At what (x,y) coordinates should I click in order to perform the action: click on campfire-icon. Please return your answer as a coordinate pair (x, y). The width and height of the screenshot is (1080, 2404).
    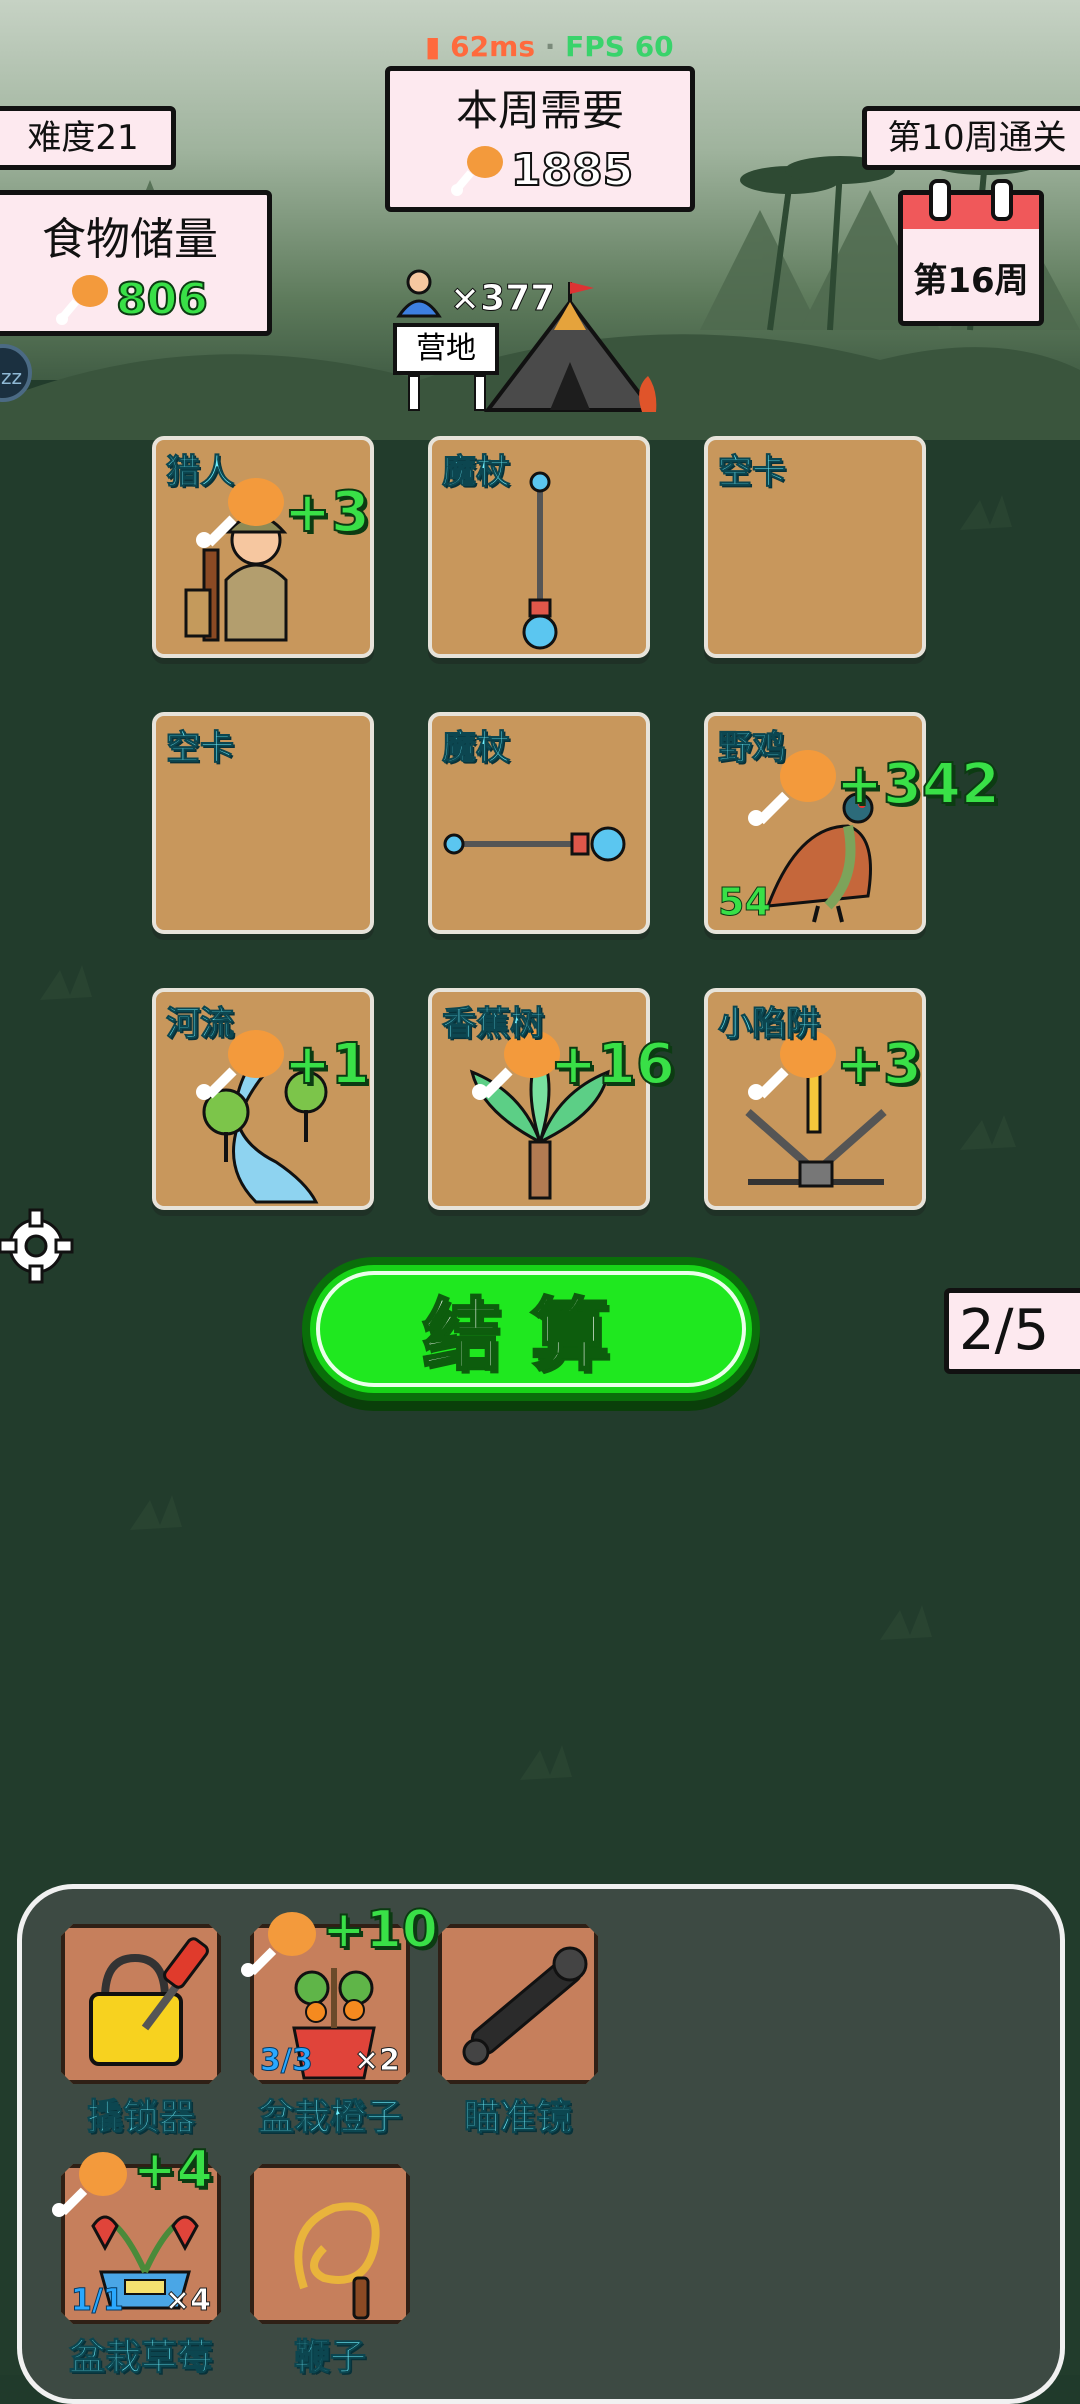
    Looking at the image, I should click on (648, 394).